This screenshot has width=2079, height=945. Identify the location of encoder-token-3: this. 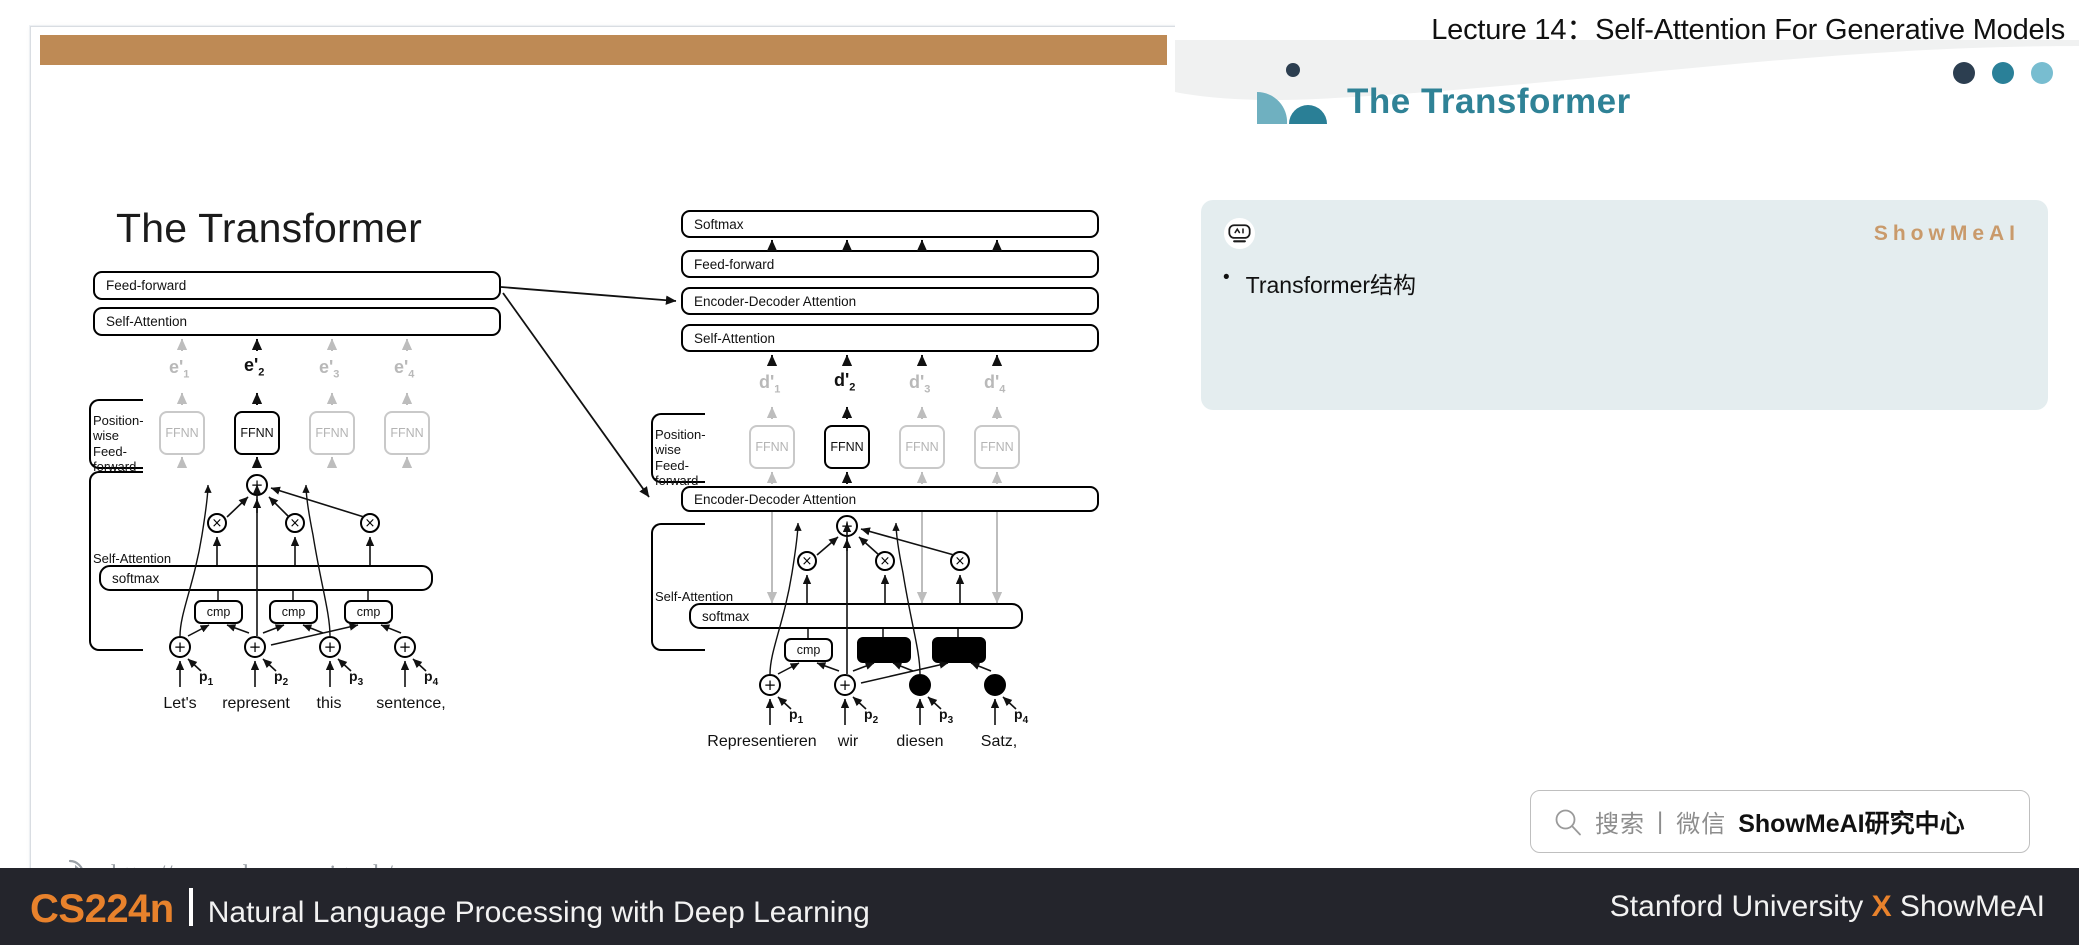
(329, 703).